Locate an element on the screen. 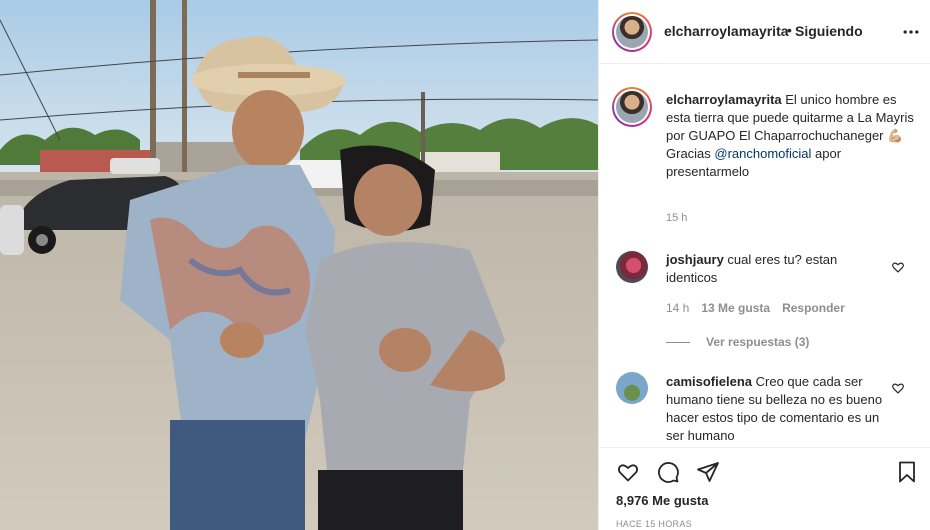 Image resolution: width=930 pixels, height=530 pixels. heart-outline-icon is located at coordinates (628, 472).